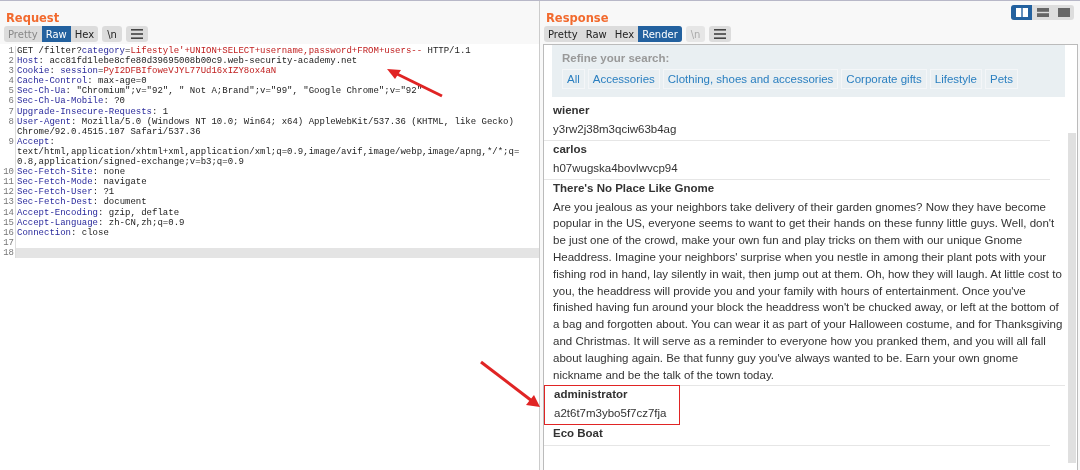 The width and height of the screenshot is (1080, 470). What do you see at coordinates (90, 232) in the screenshot?
I see `code-token: : close` at bounding box center [90, 232].